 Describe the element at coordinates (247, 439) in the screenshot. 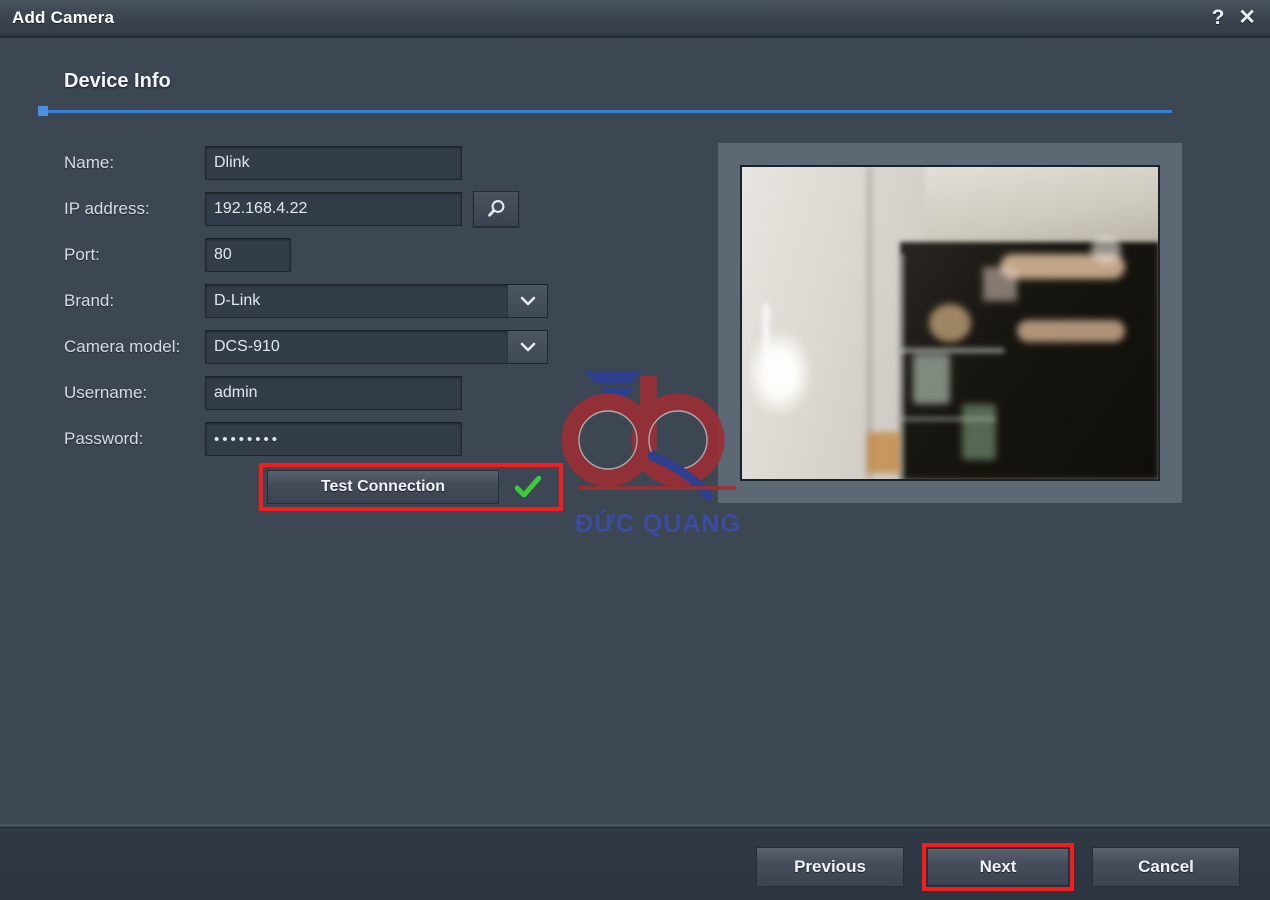

I see `password-masked-value: ••••••••` at that location.